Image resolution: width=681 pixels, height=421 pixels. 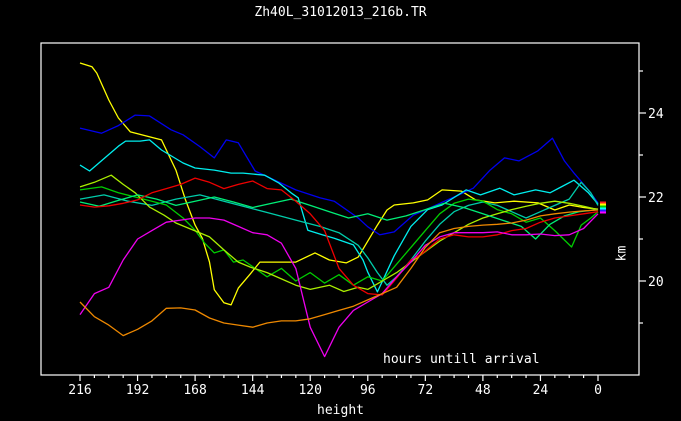 What do you see at coordinates (483, 390) in the screenshot?
I see `svg-text: 48` at bounding box center [483, 390].